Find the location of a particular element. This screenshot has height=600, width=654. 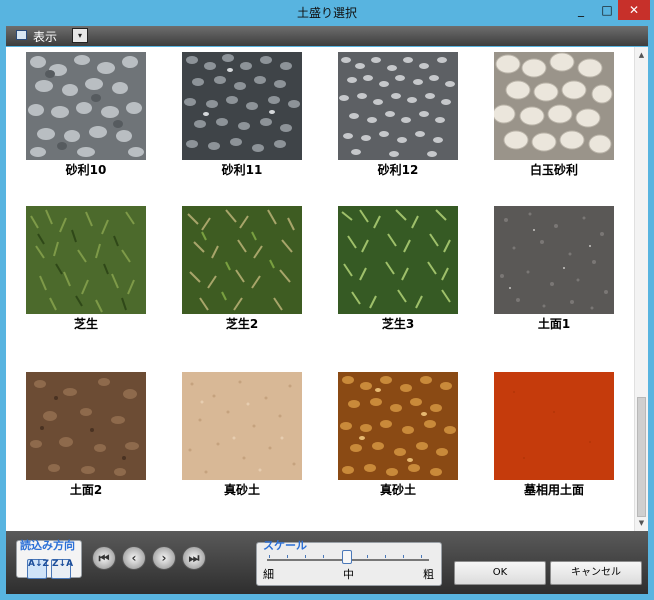

view-dropdown-button: ▾ is located at coordinates (80, 35).